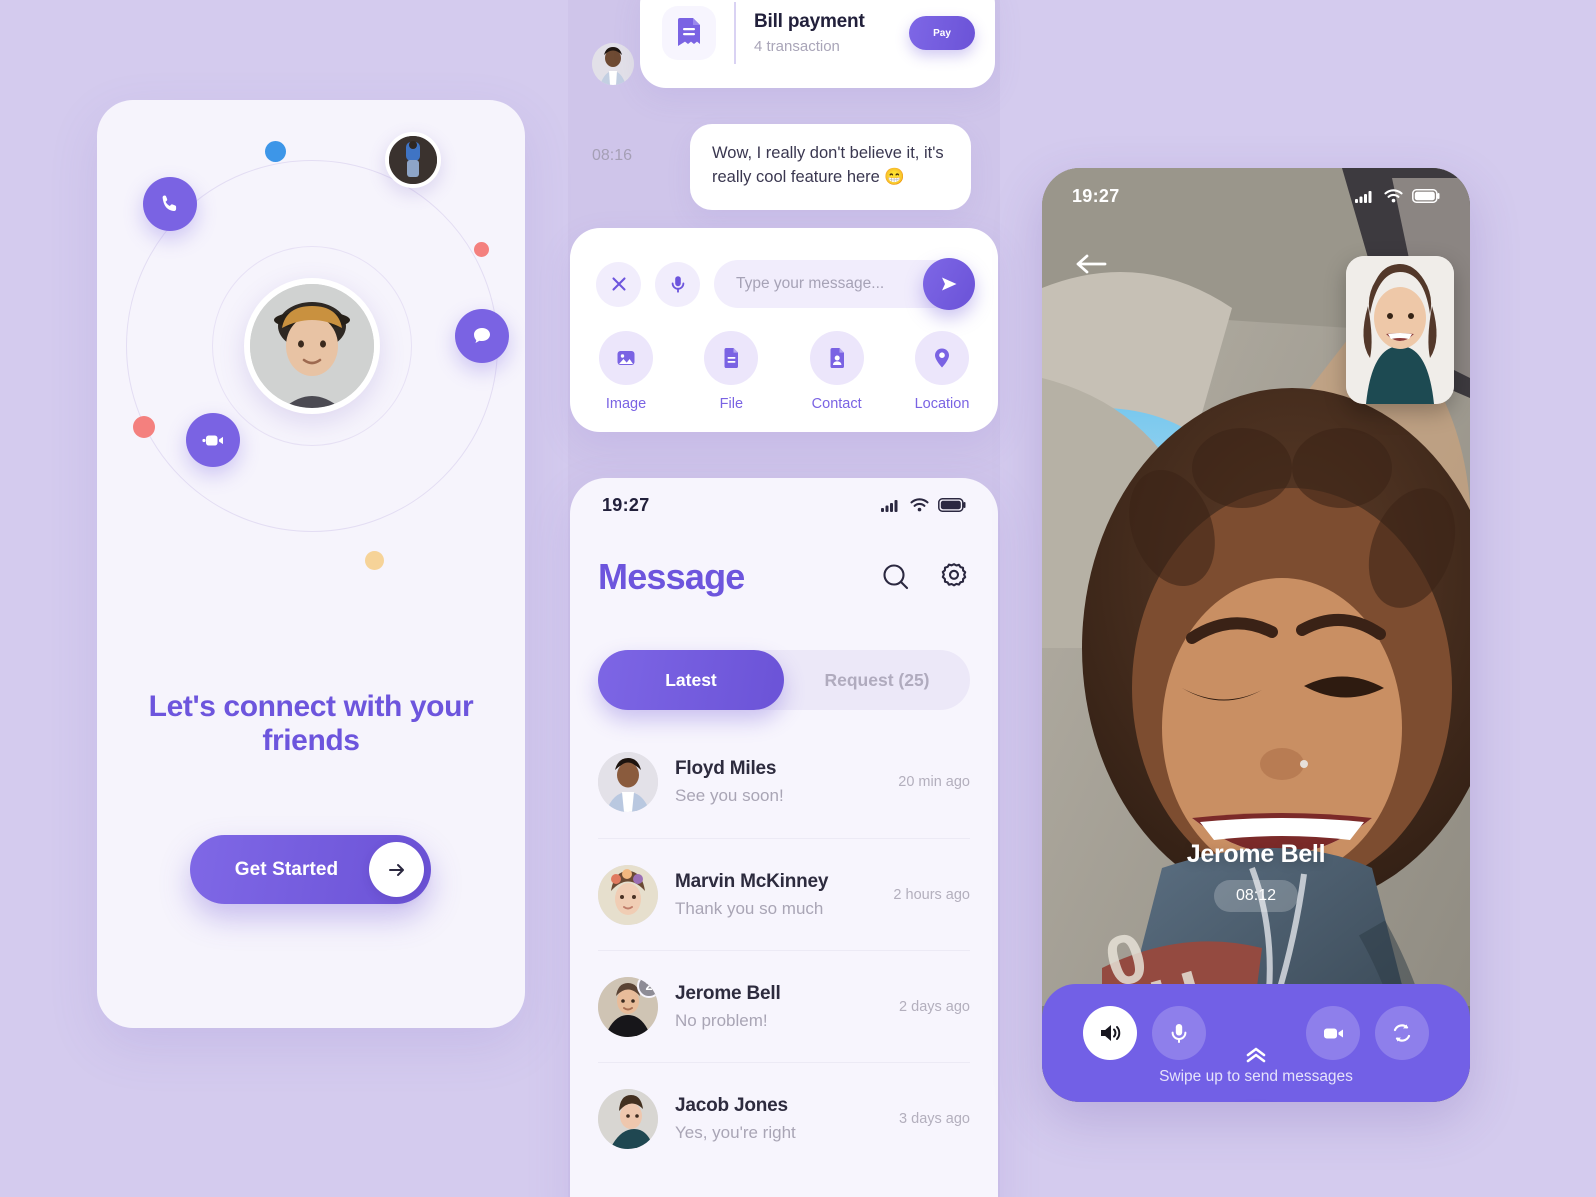 This screenshot has width=1596, height=1197. What do you see at coordinates (831, 33) in the screenshot?
I see `bill-payment-texts: Bill payment 4 transaction` at bounding box center [831, 33].